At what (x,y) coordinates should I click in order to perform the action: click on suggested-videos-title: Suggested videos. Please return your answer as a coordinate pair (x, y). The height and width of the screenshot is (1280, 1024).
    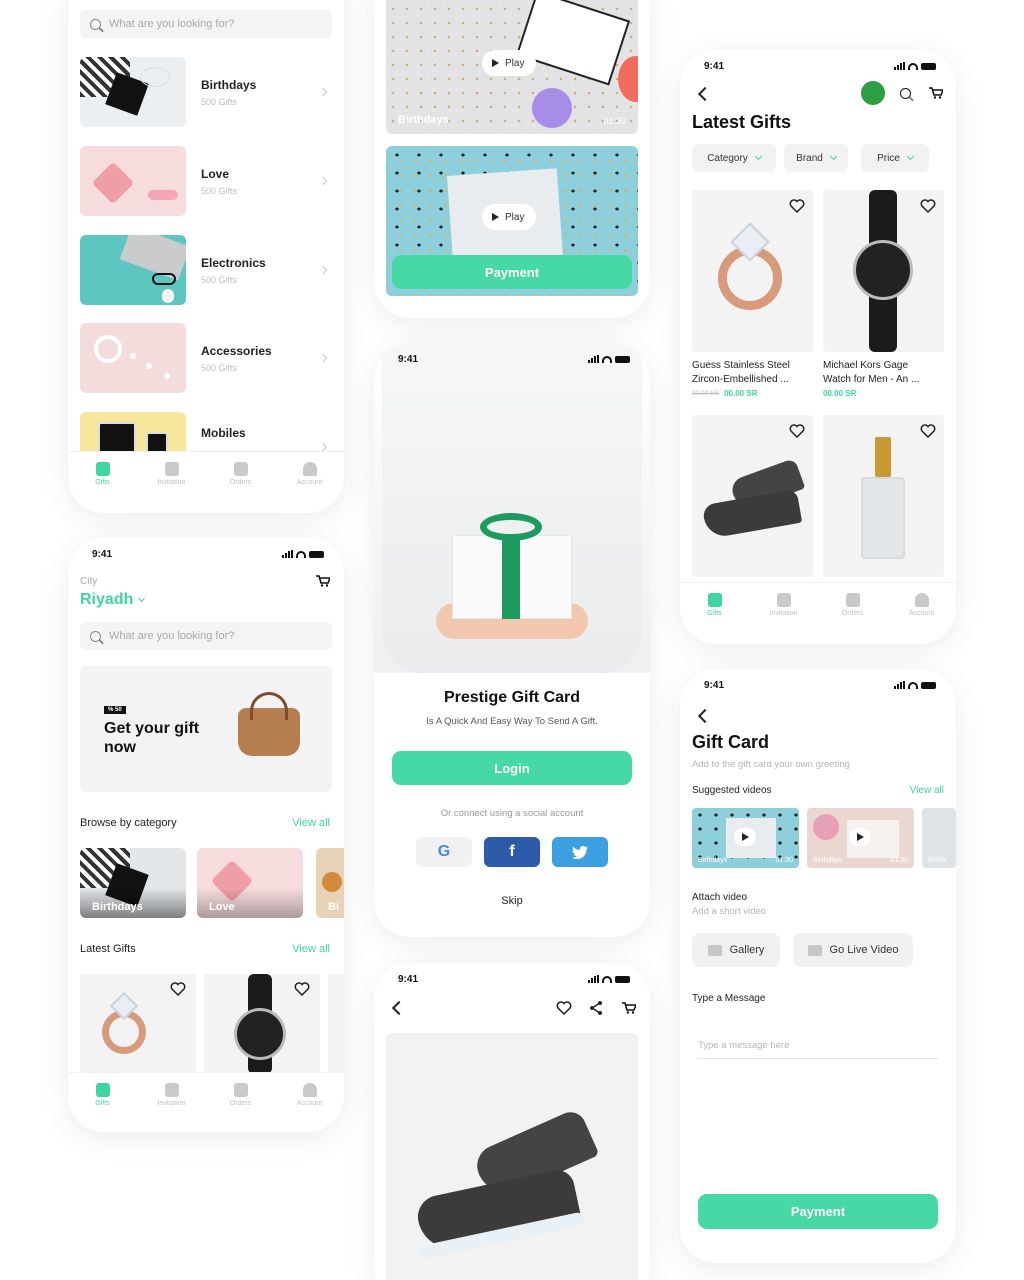
    Looking at the image, I should click on (732, 790).